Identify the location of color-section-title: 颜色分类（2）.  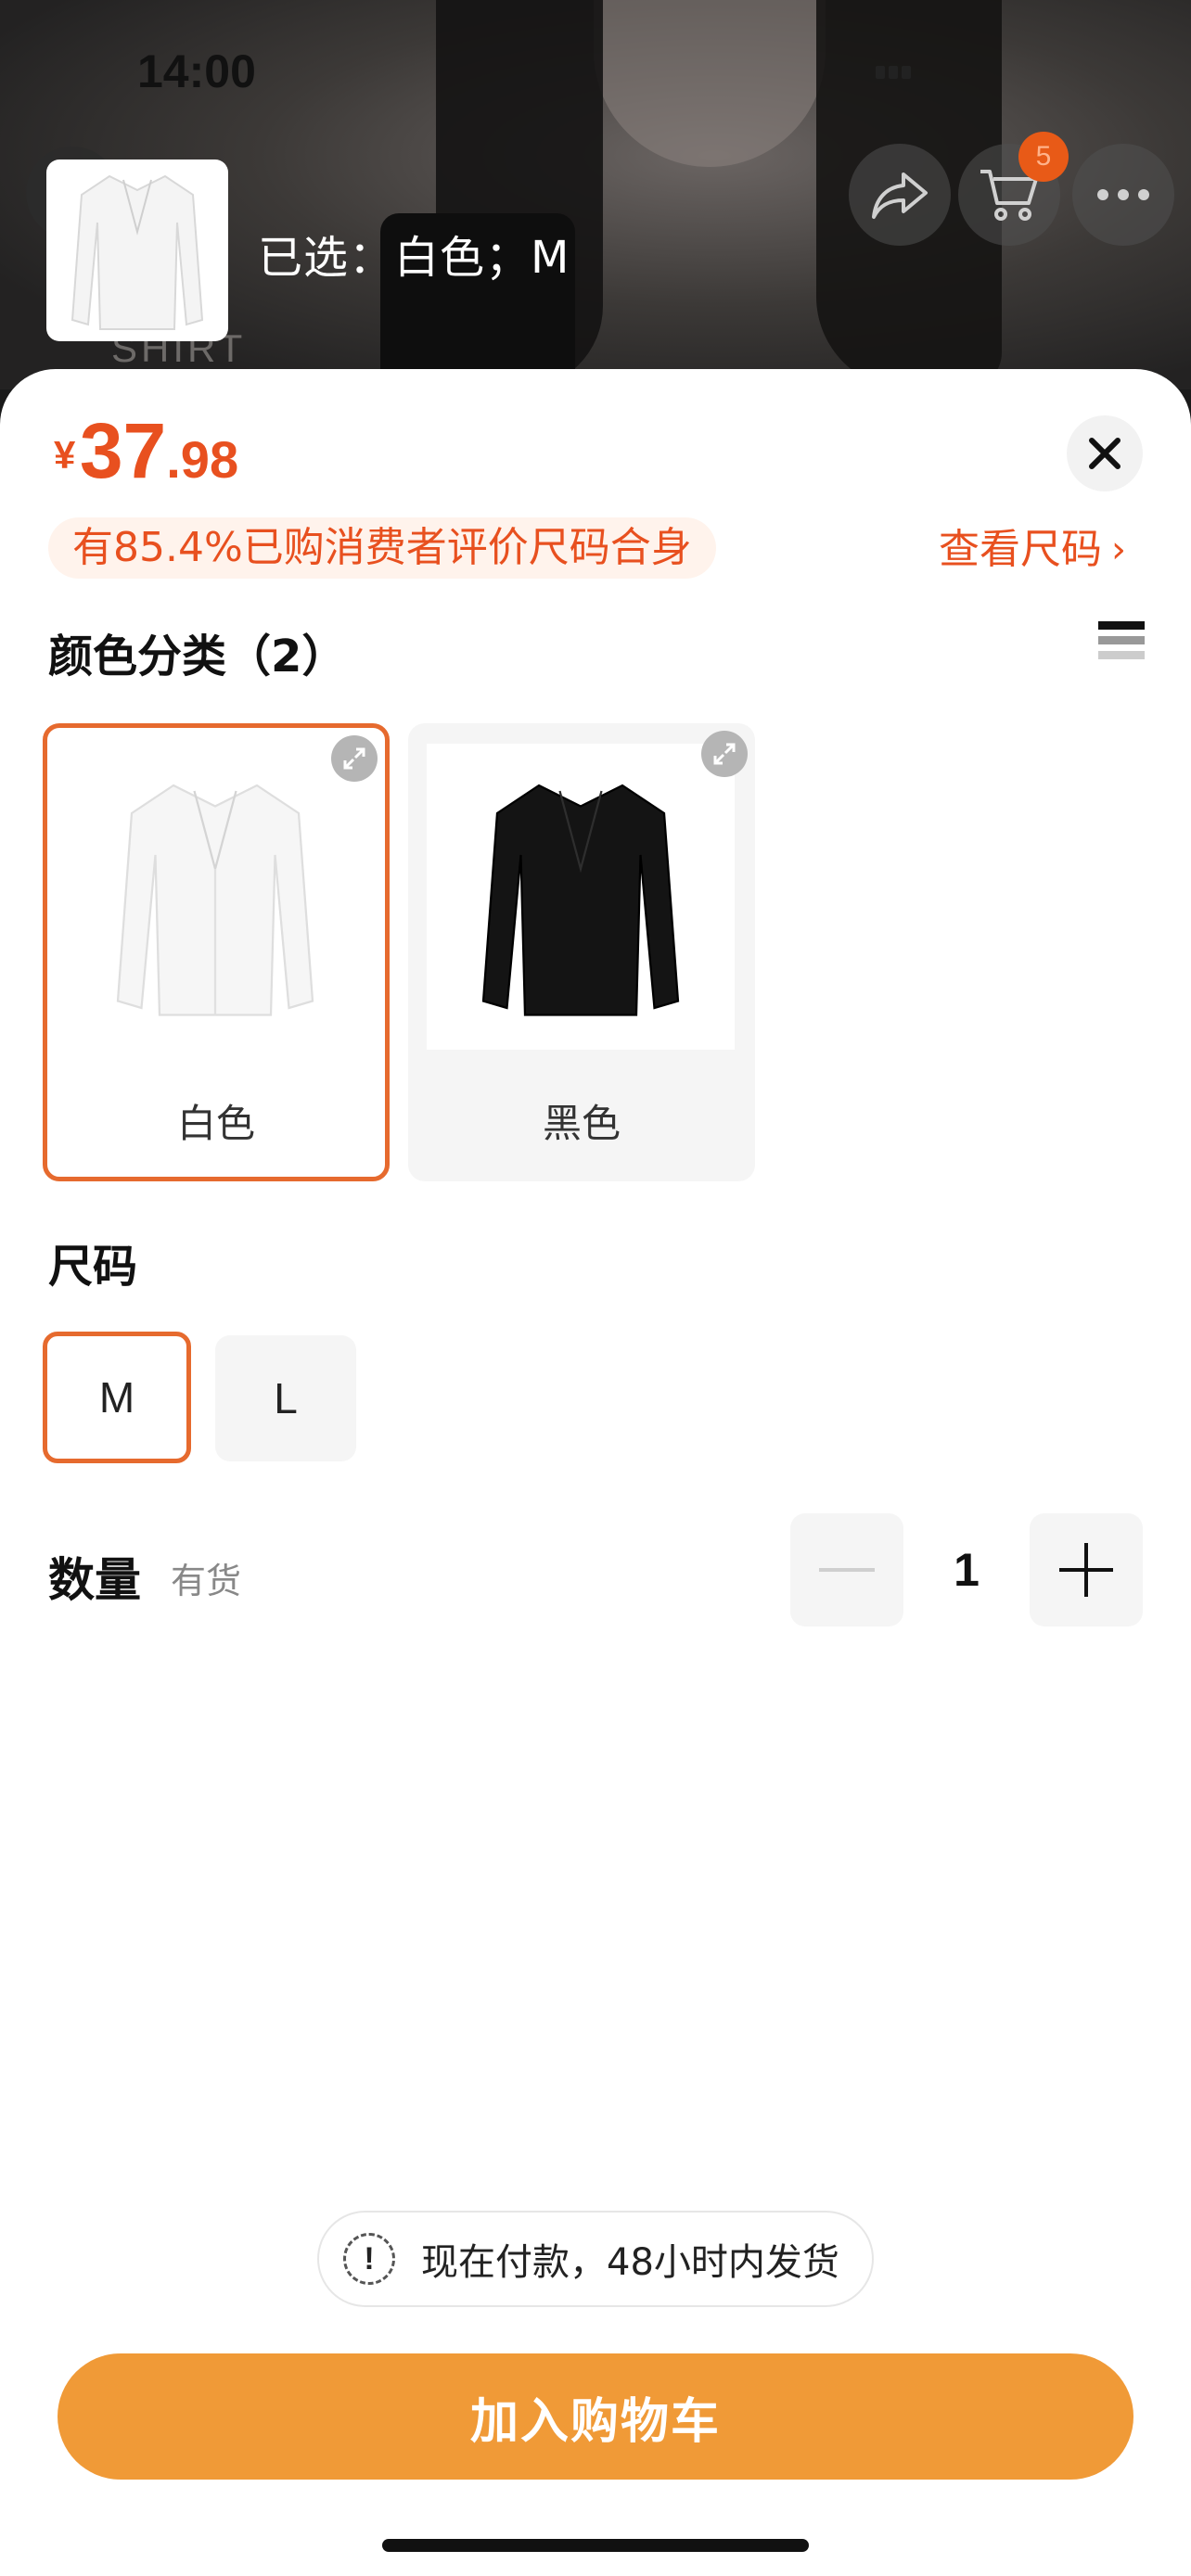
(197, 656).